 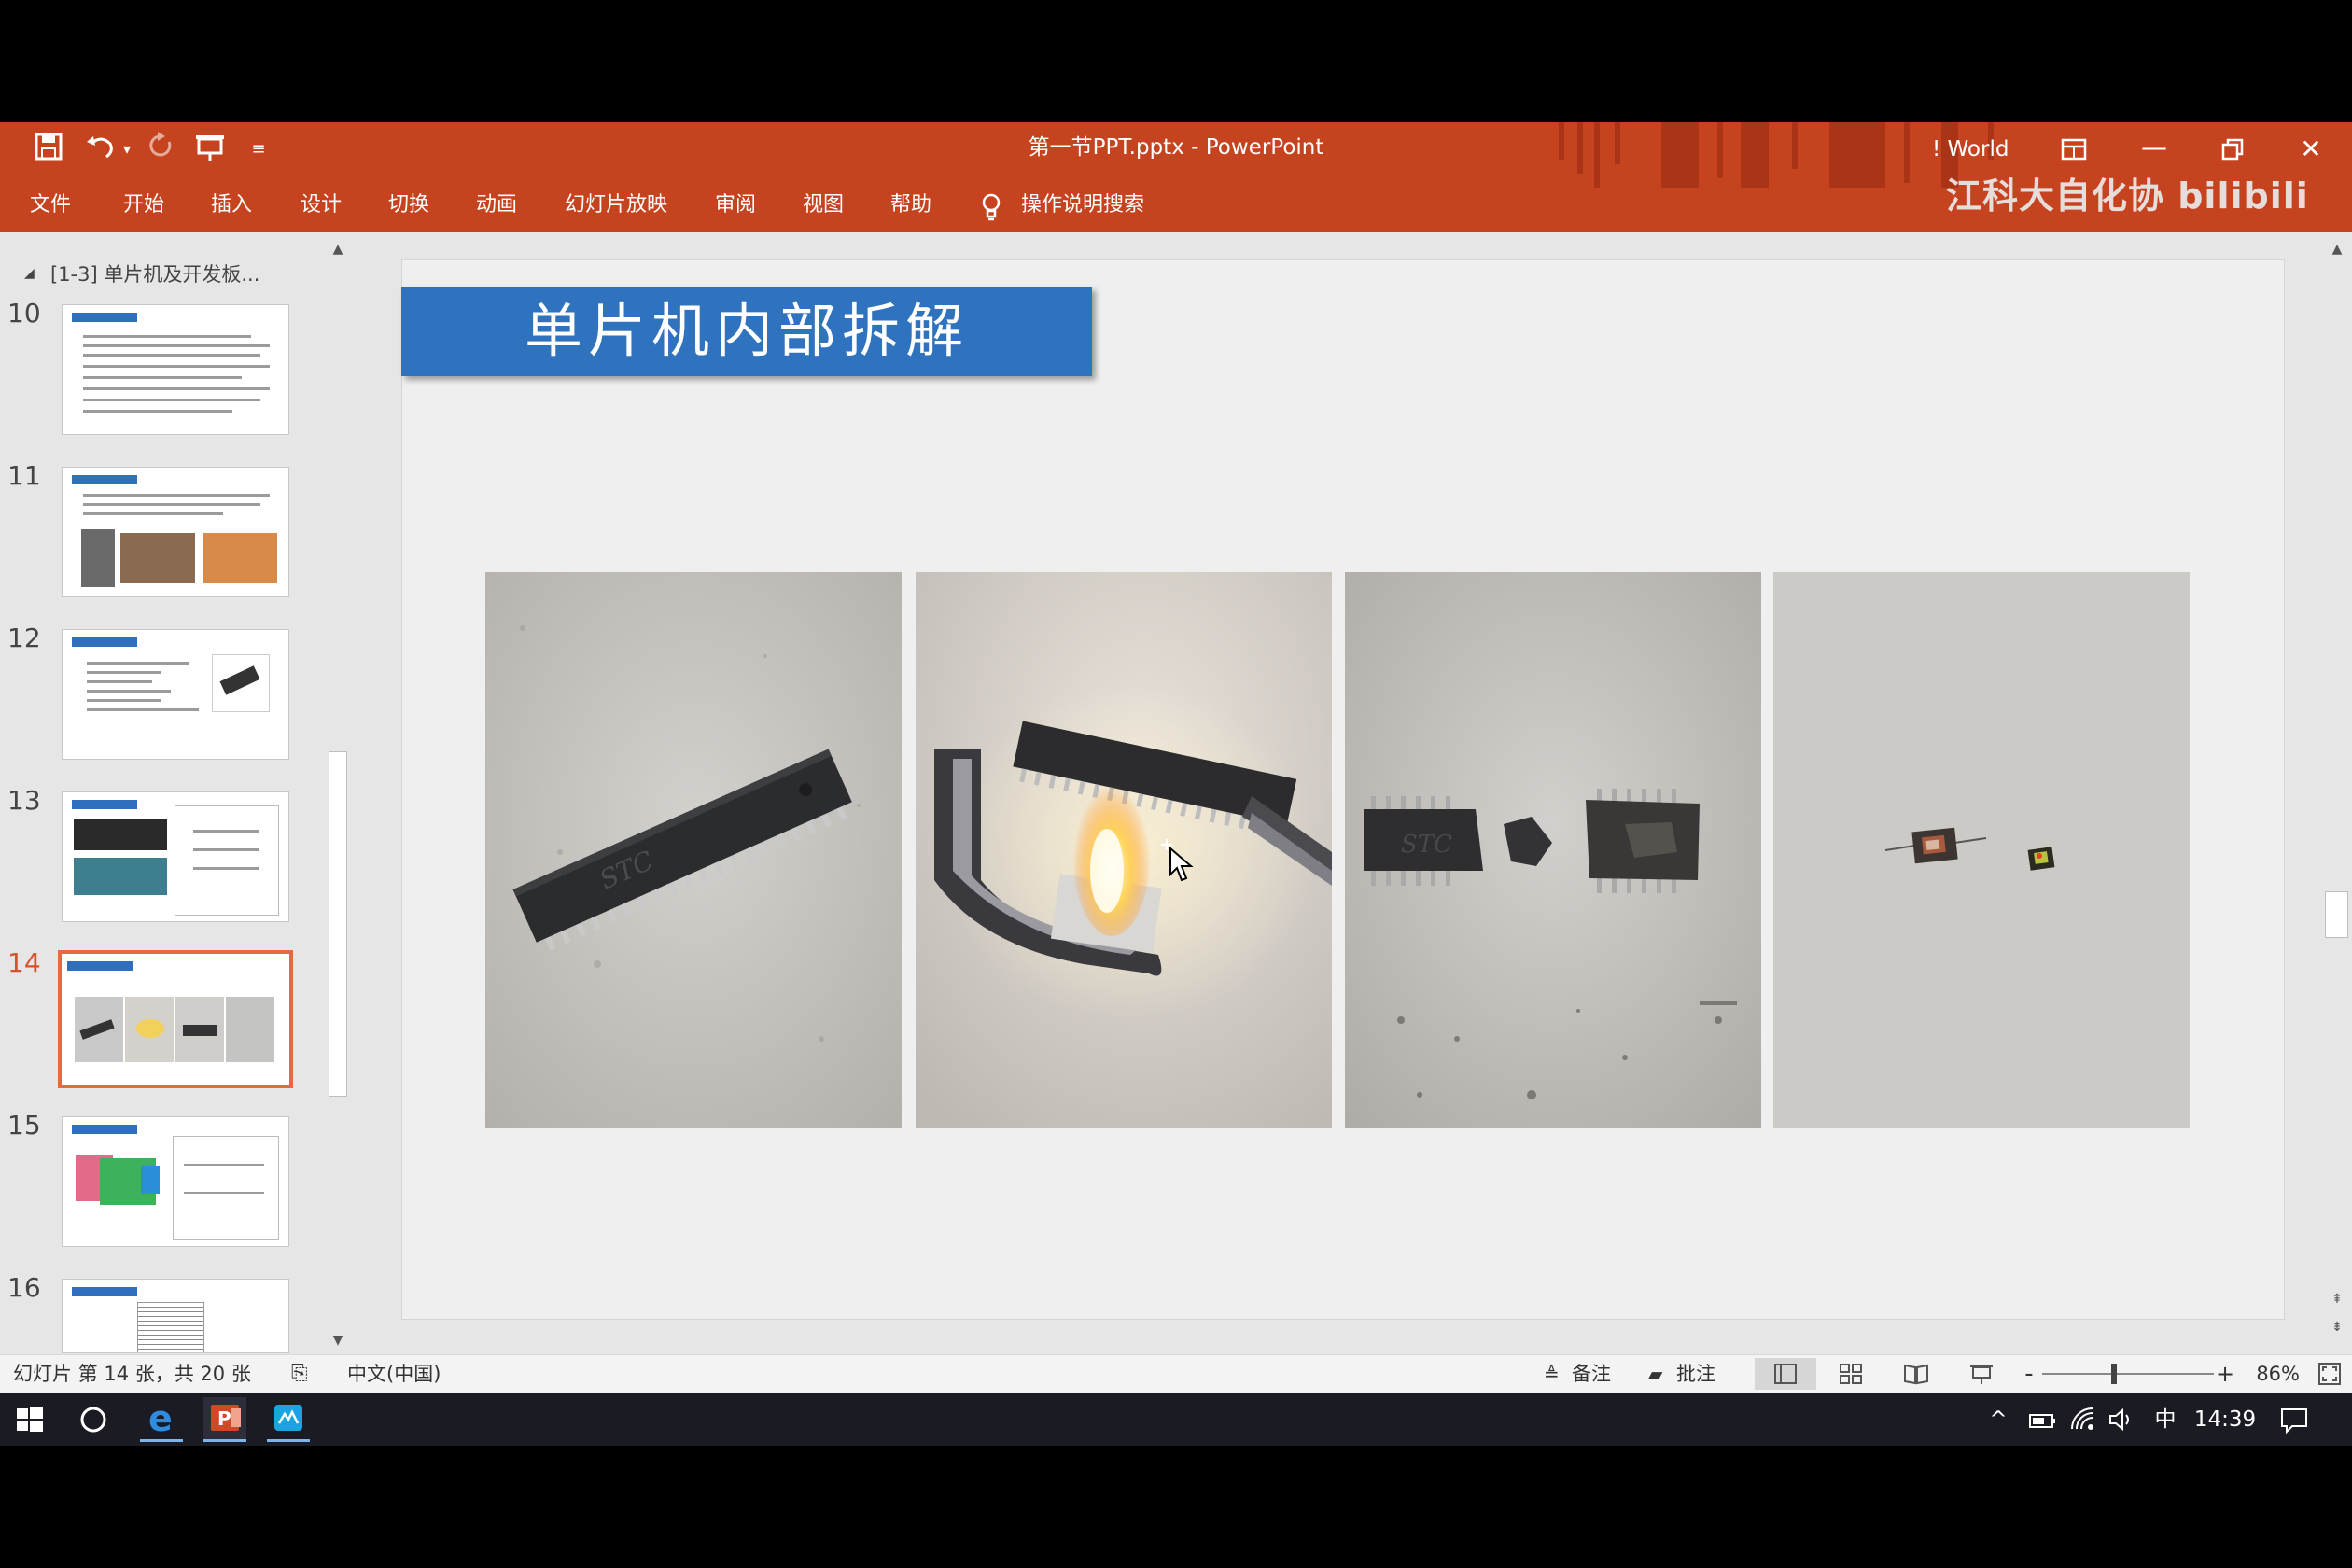 I want to click on collapse-section-icon: ◢, so click(x=31, y=275).